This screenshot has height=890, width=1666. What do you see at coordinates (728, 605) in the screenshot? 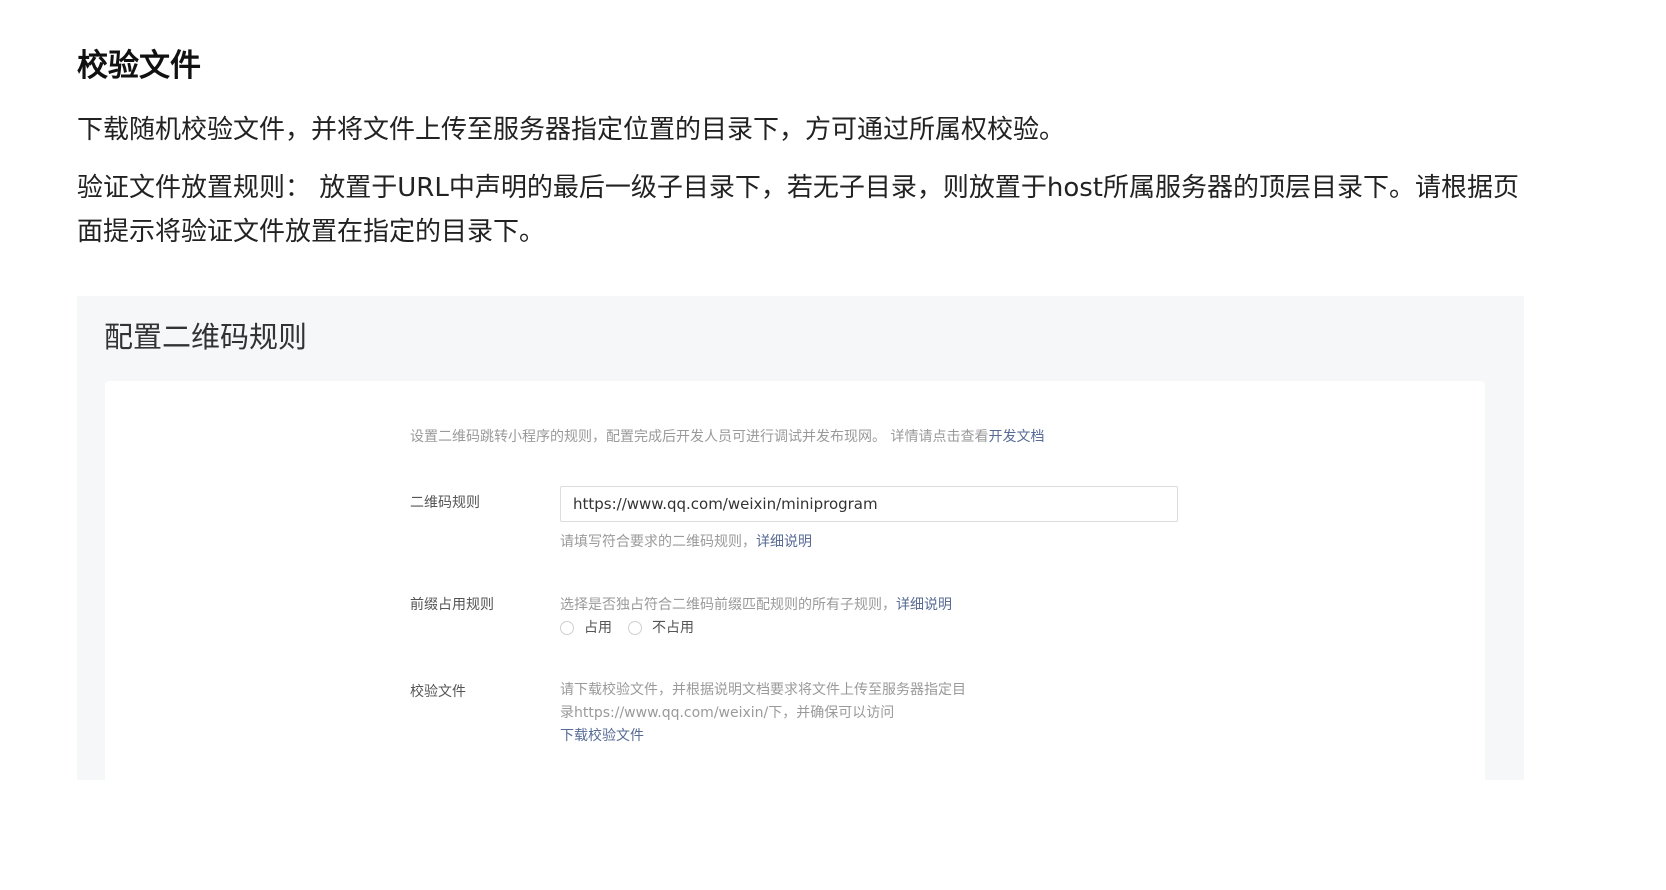
I see `prefix-rule-hint-text: 选择是否独占符合二维码前缀匹配规则的所有子规则，` at bounding box center [728, 605].